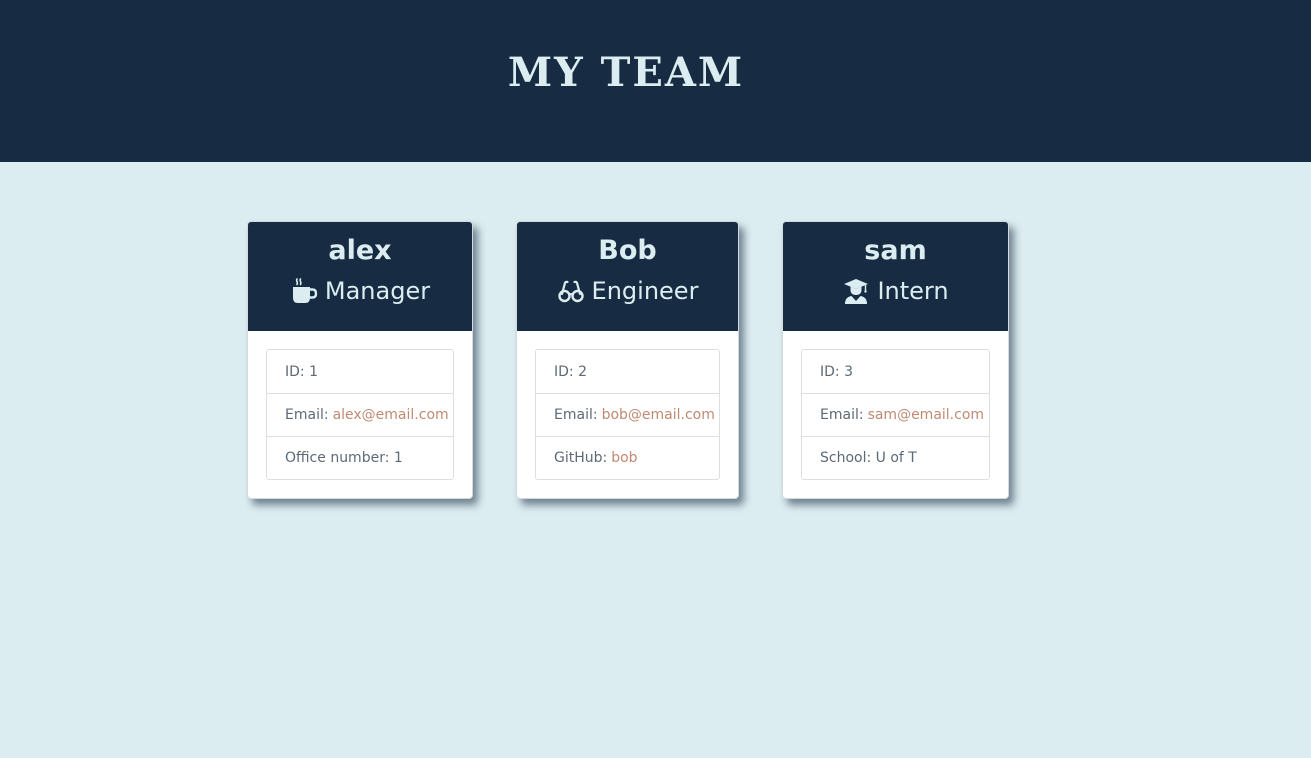 The image size is (1311, 758). Describe the element at coordinates (627, 371) in the screenshot. I see `list-item-id: ID: 2` at that location.